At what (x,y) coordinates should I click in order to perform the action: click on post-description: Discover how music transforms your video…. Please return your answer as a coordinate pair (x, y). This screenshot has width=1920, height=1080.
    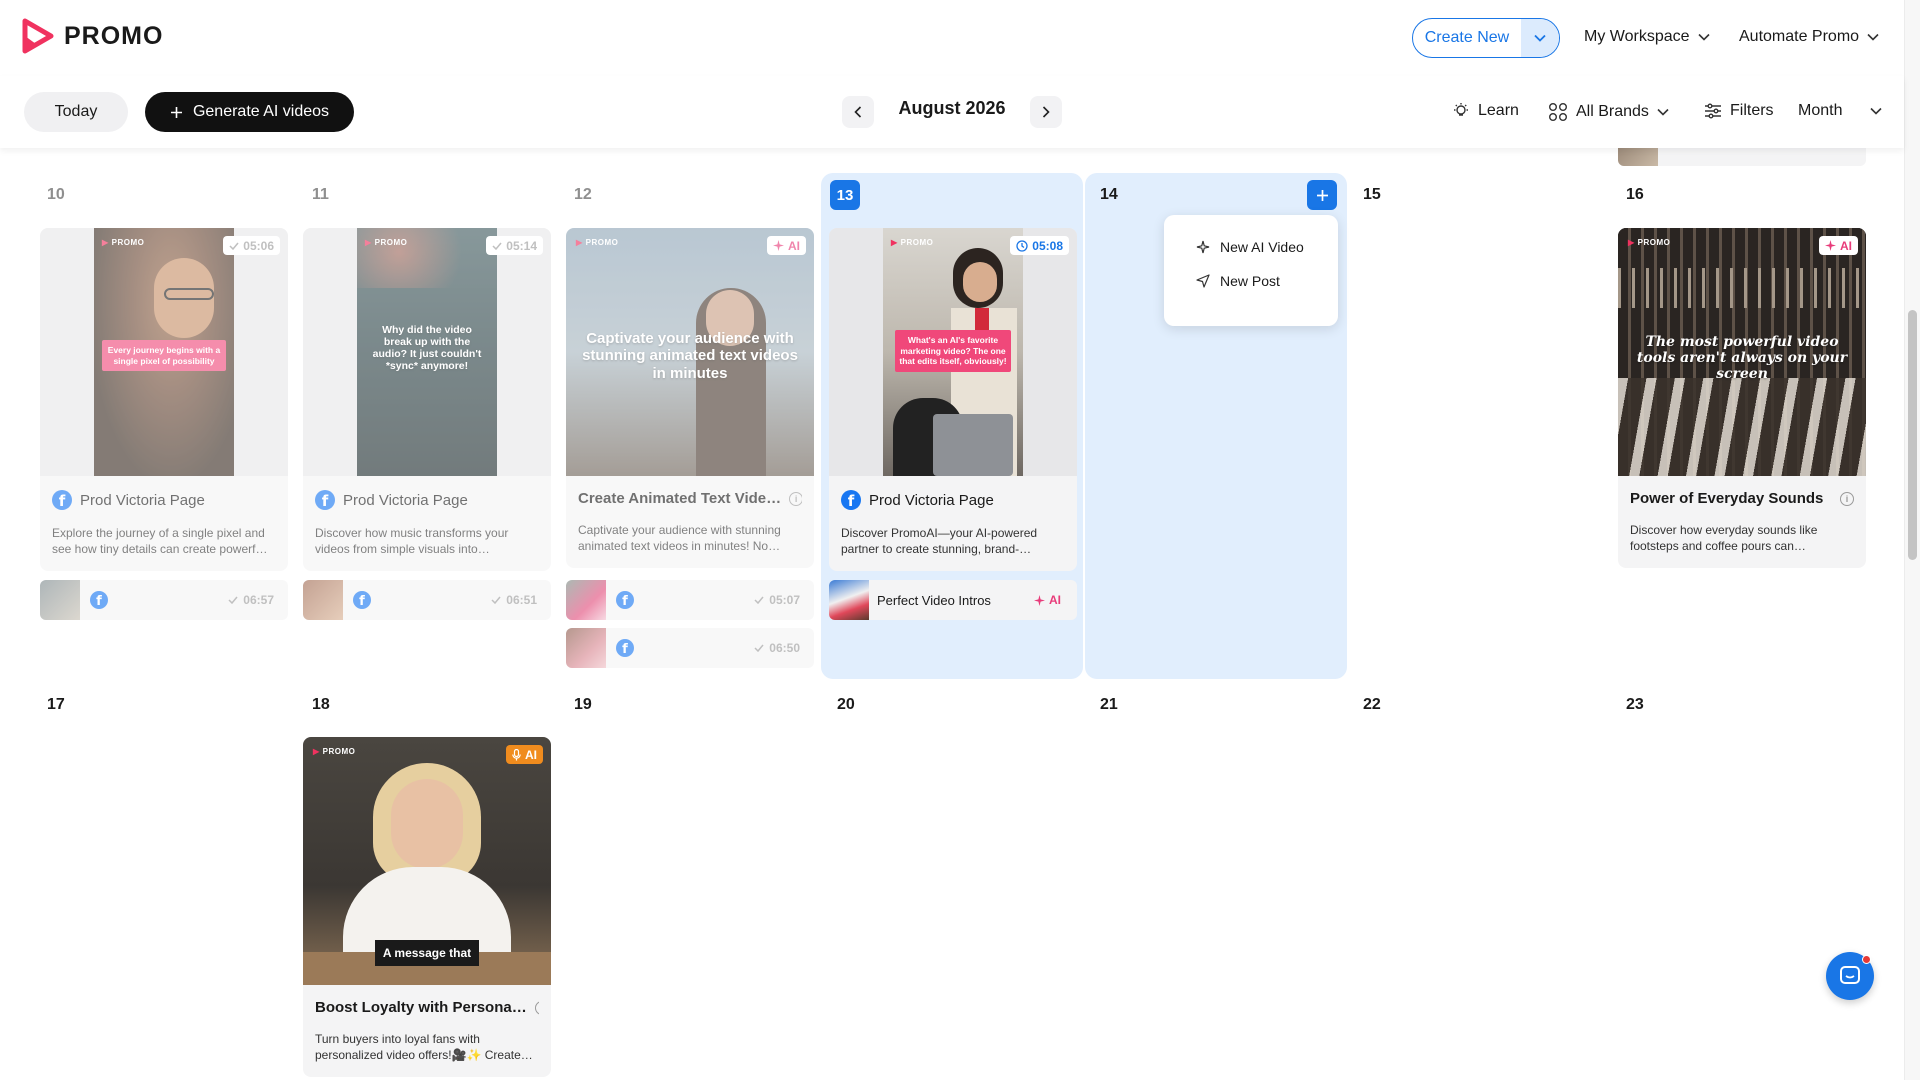
    Looking at the image, I should click on (412, 541).